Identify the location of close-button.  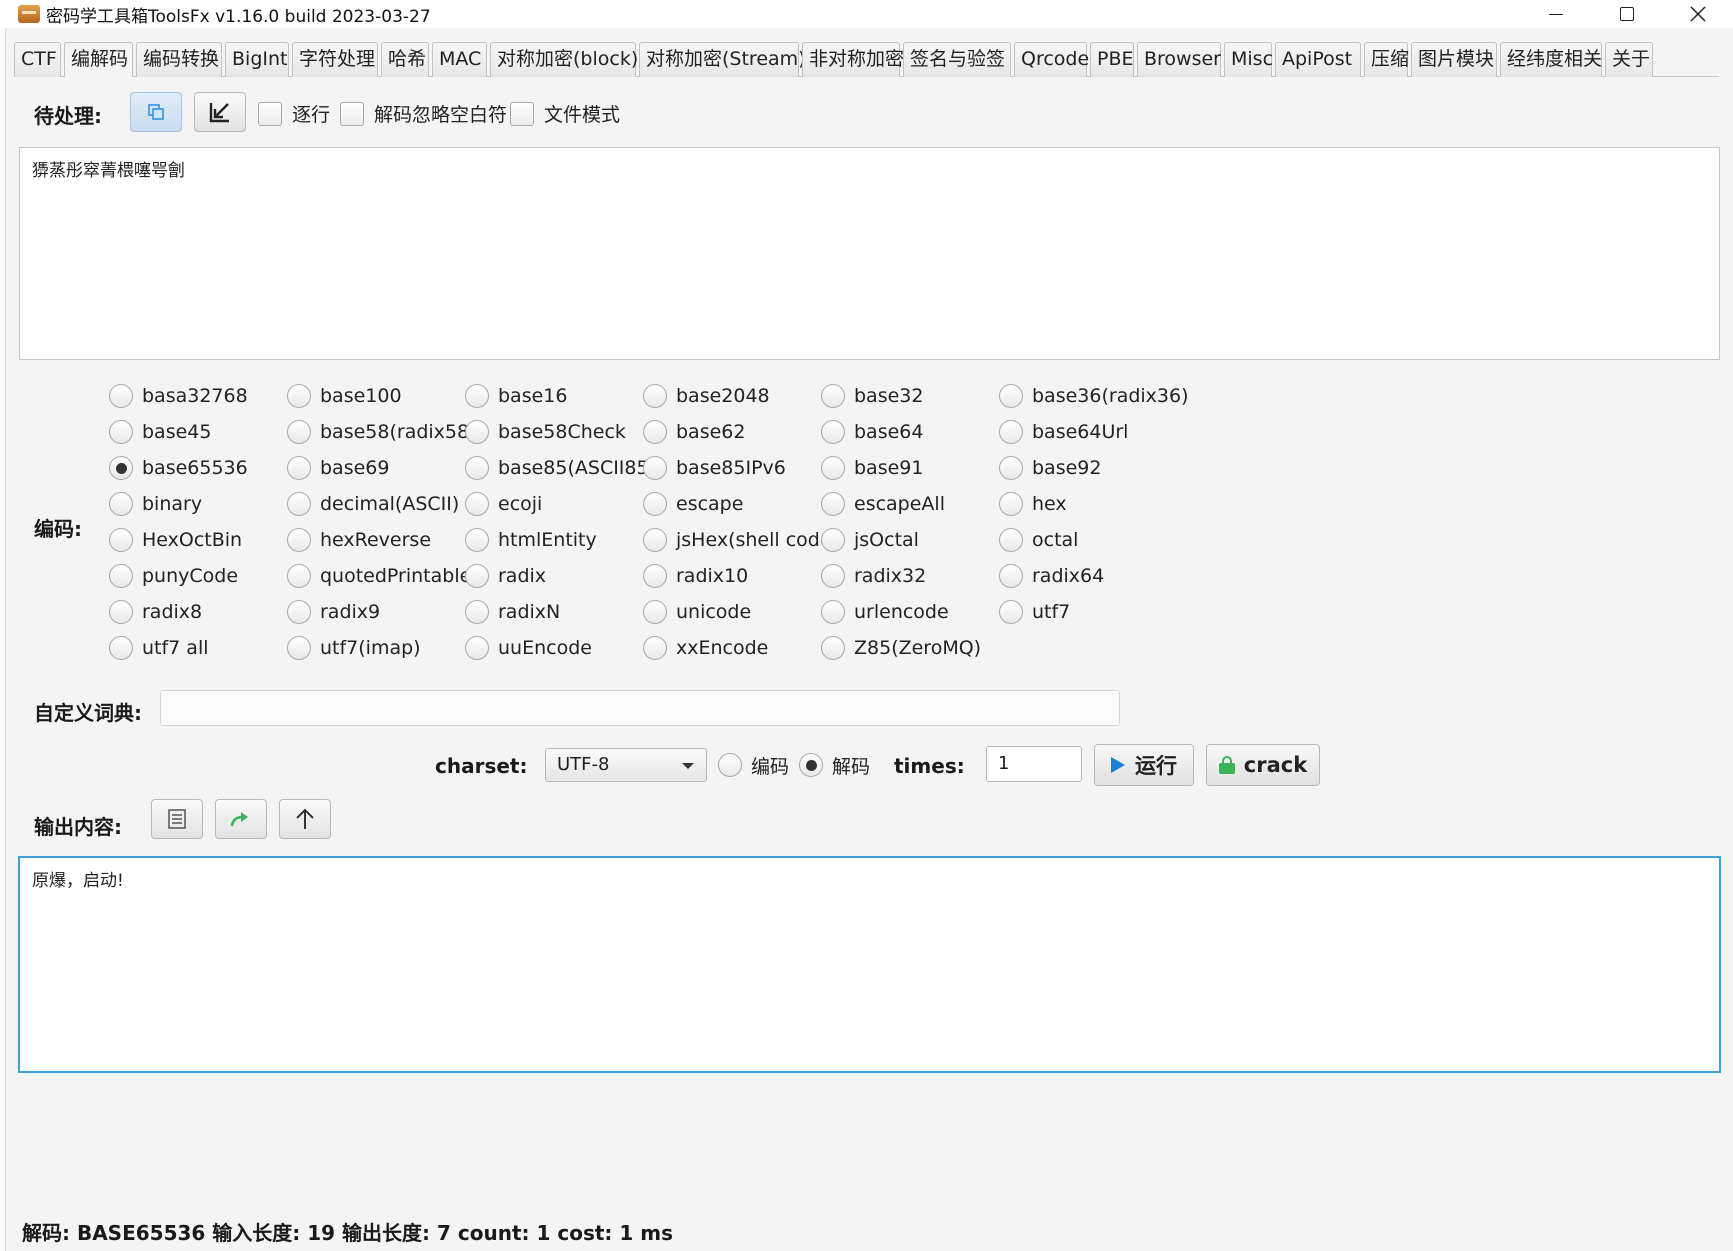
(1697, 14).